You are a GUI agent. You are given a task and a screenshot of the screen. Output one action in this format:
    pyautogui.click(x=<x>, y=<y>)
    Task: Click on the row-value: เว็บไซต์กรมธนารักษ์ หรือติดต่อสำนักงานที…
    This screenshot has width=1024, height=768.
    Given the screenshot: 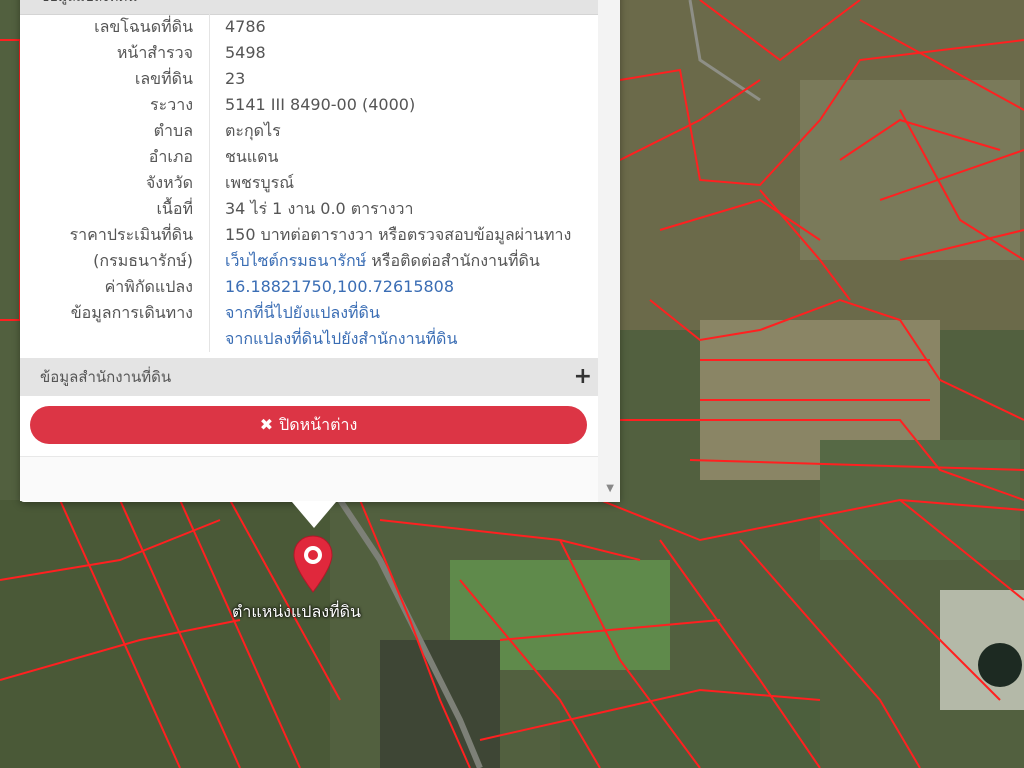 What is the action you would take?
    pyautogui.click(x=375, y=261)
    